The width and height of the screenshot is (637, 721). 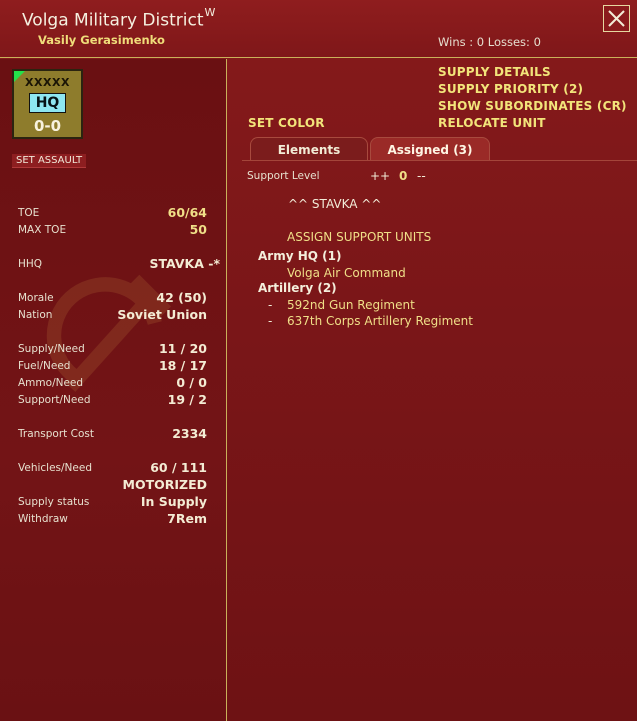 What do you see at coordinates (380, 321) in the screenshot?
I see `unit-637th-corps-artillery-regiment: 637th Corps Artillery Regiment` at bounding box center [380, 321].